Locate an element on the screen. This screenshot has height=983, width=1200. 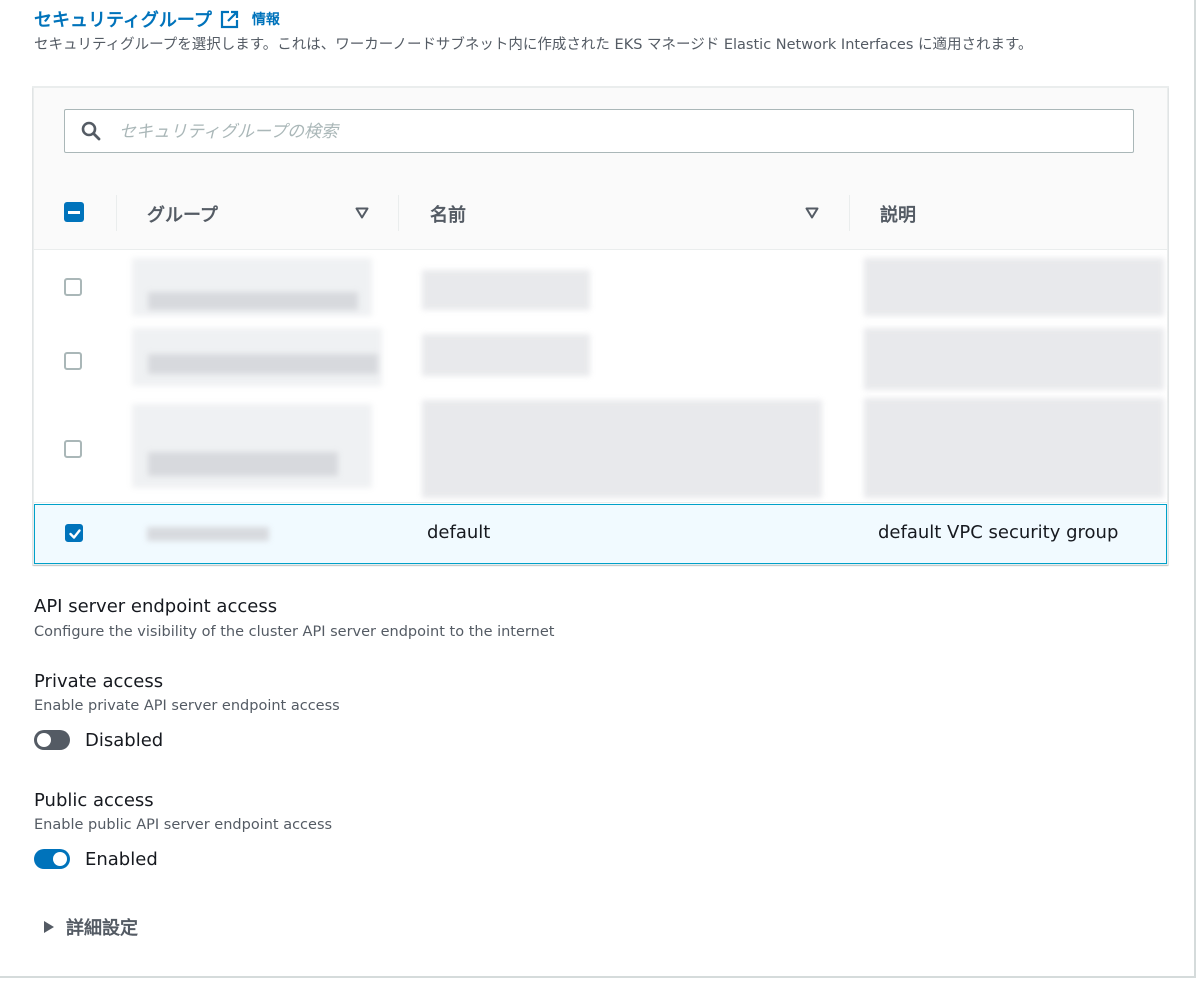
security-group-heading: セキュリティグループ 情報 is located at coordinates (157, 19).